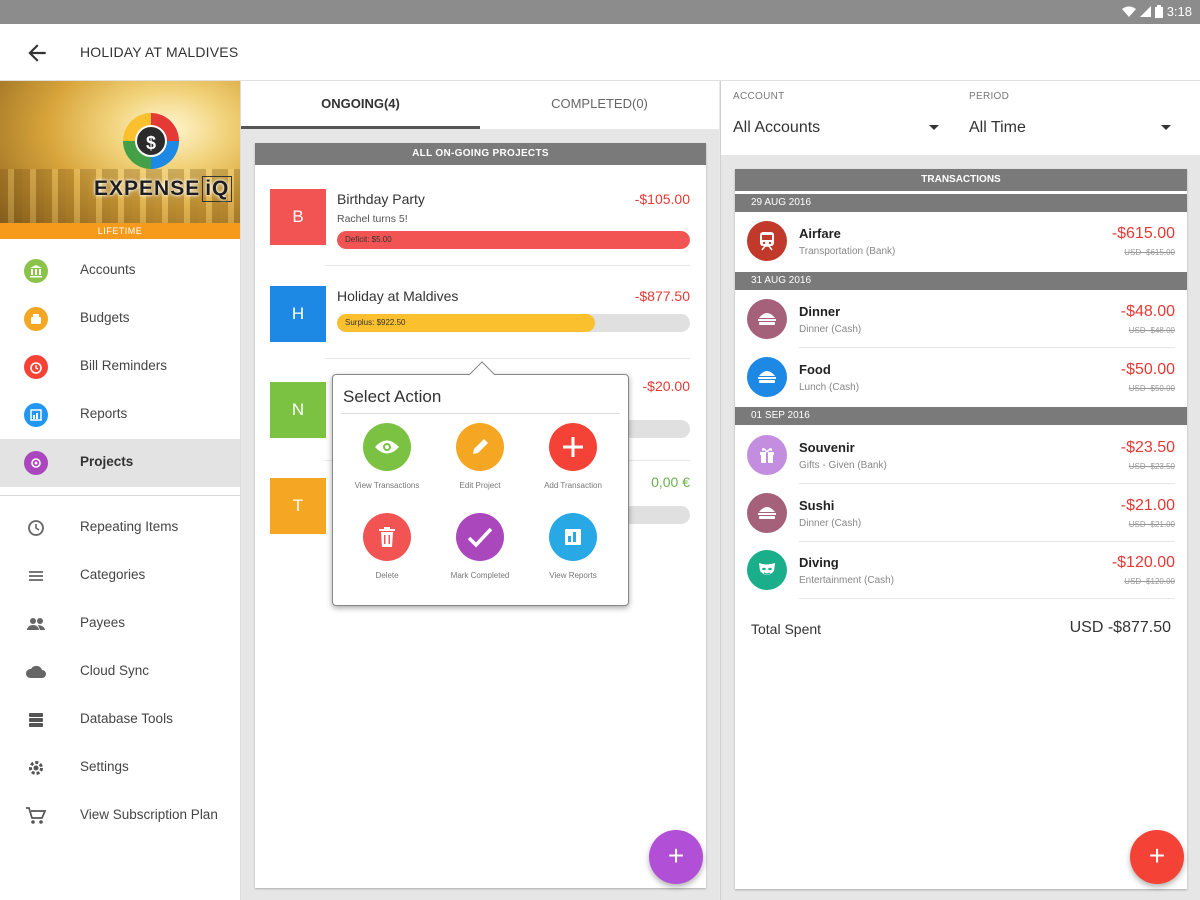 This screenshot has width=1200, height=900. Describe the element at coordinates (1147, 447) in the screenshot. I see `transaction-amount: -$23.50` at that location.